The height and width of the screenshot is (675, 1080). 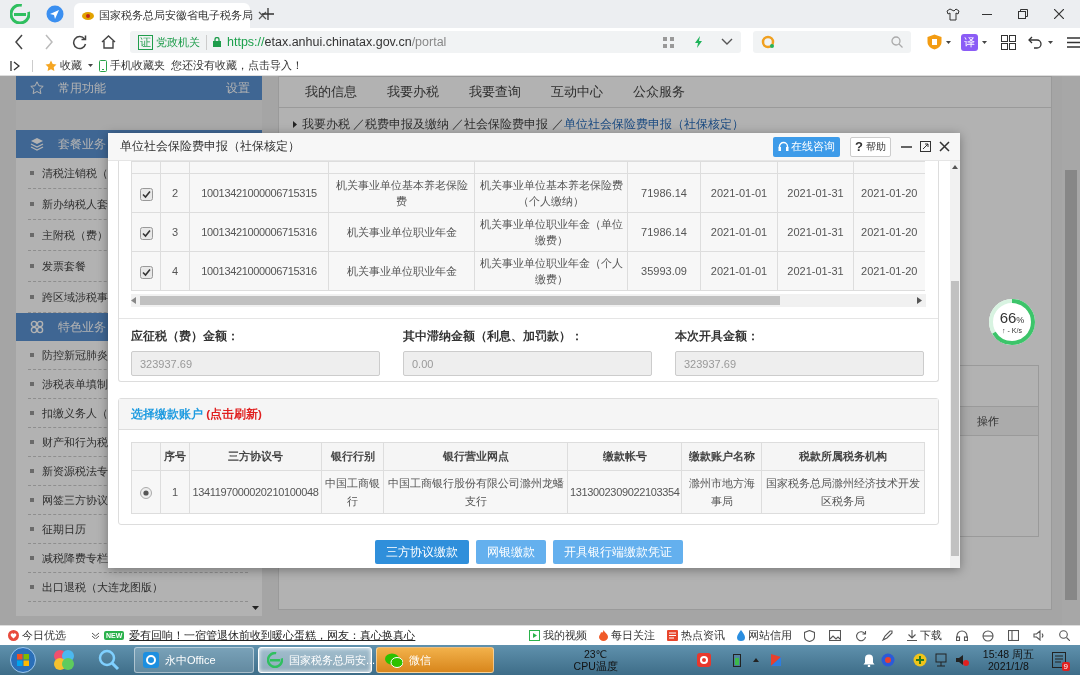 What do you see at coordinates (210, 146) in the screenshot?
I see `dialog-title: 单位社会保险费申报（社保核定）` at bounding box center [210, 146].